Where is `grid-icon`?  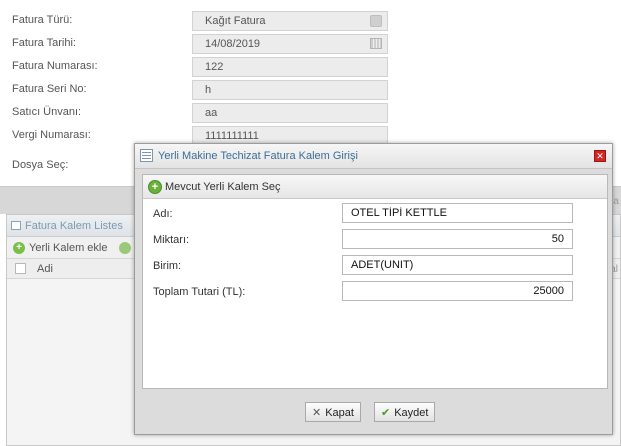
grid-icon is located at coordinates (16, 225).